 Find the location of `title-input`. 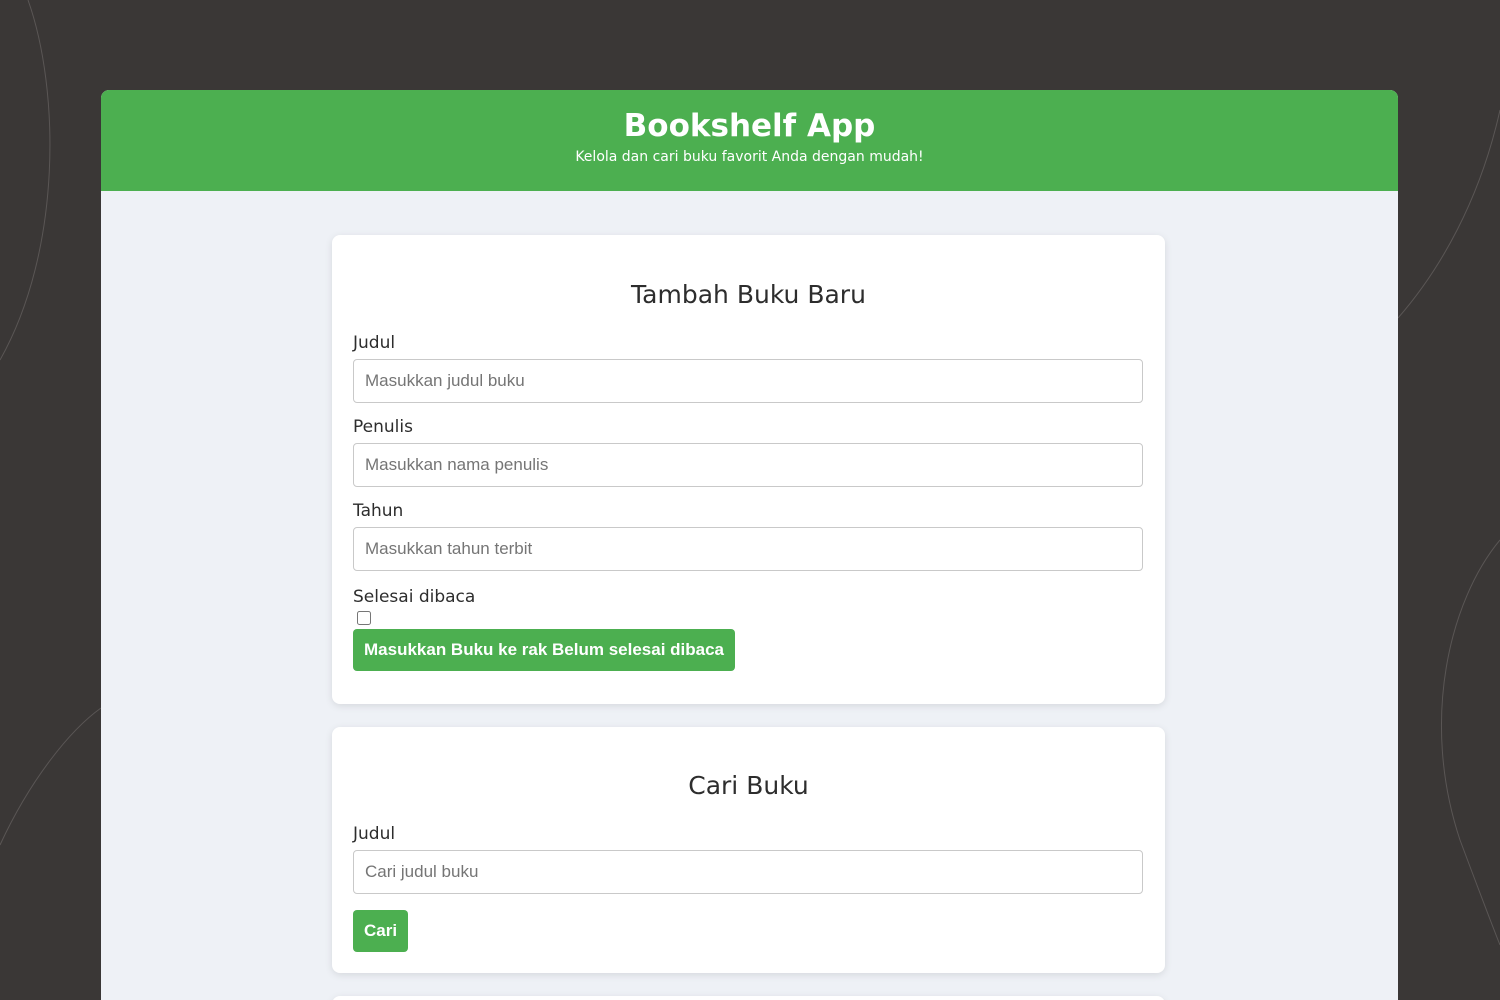

title-input is located at coordinates (748, 381).